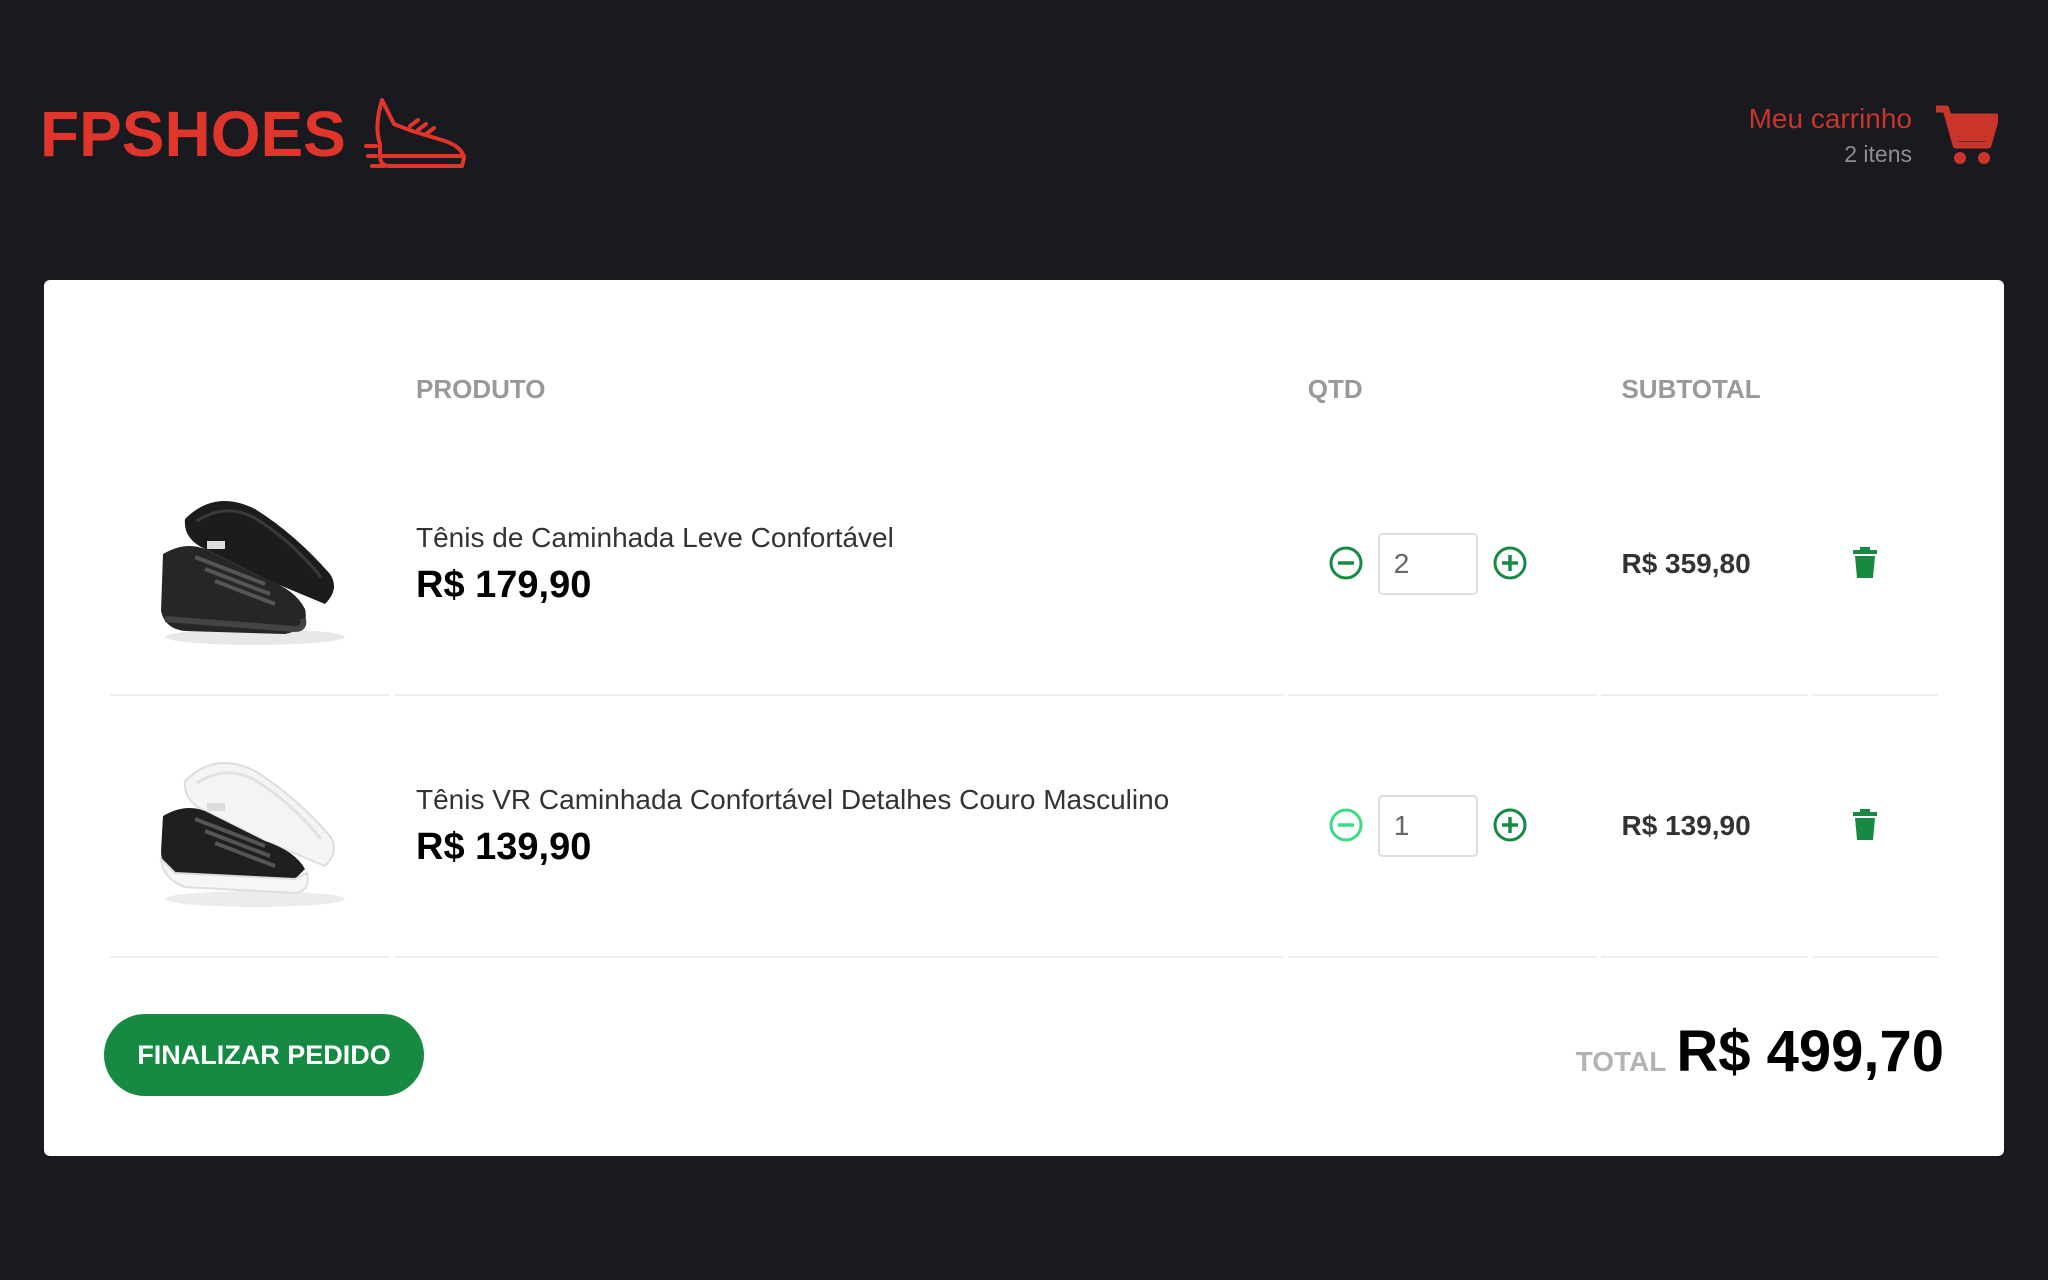 This screenshot has width=2048, height=1280. What do you see at coordinates (1686, 563) in the screenshot?
I see `row-subtotal: R$ 359,80` at bounding box center [1686, 563].